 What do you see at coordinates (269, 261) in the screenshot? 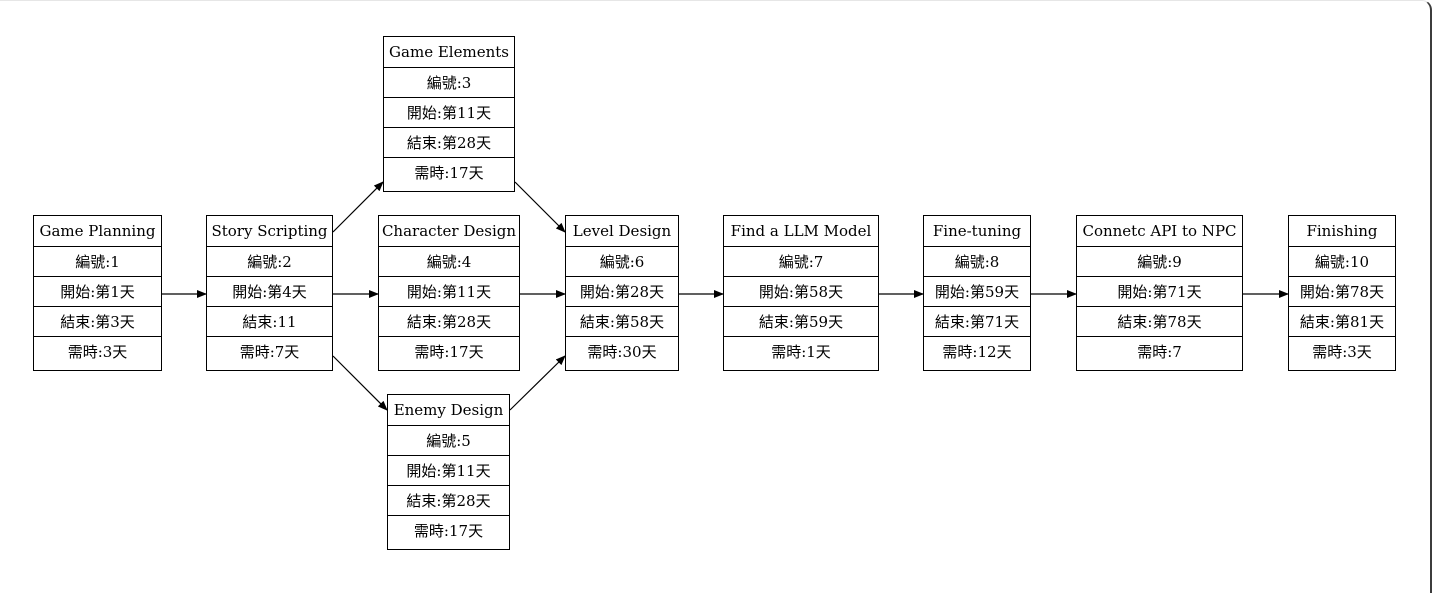
I see `task-id: 編號:2` at bounding box center [269, 261].